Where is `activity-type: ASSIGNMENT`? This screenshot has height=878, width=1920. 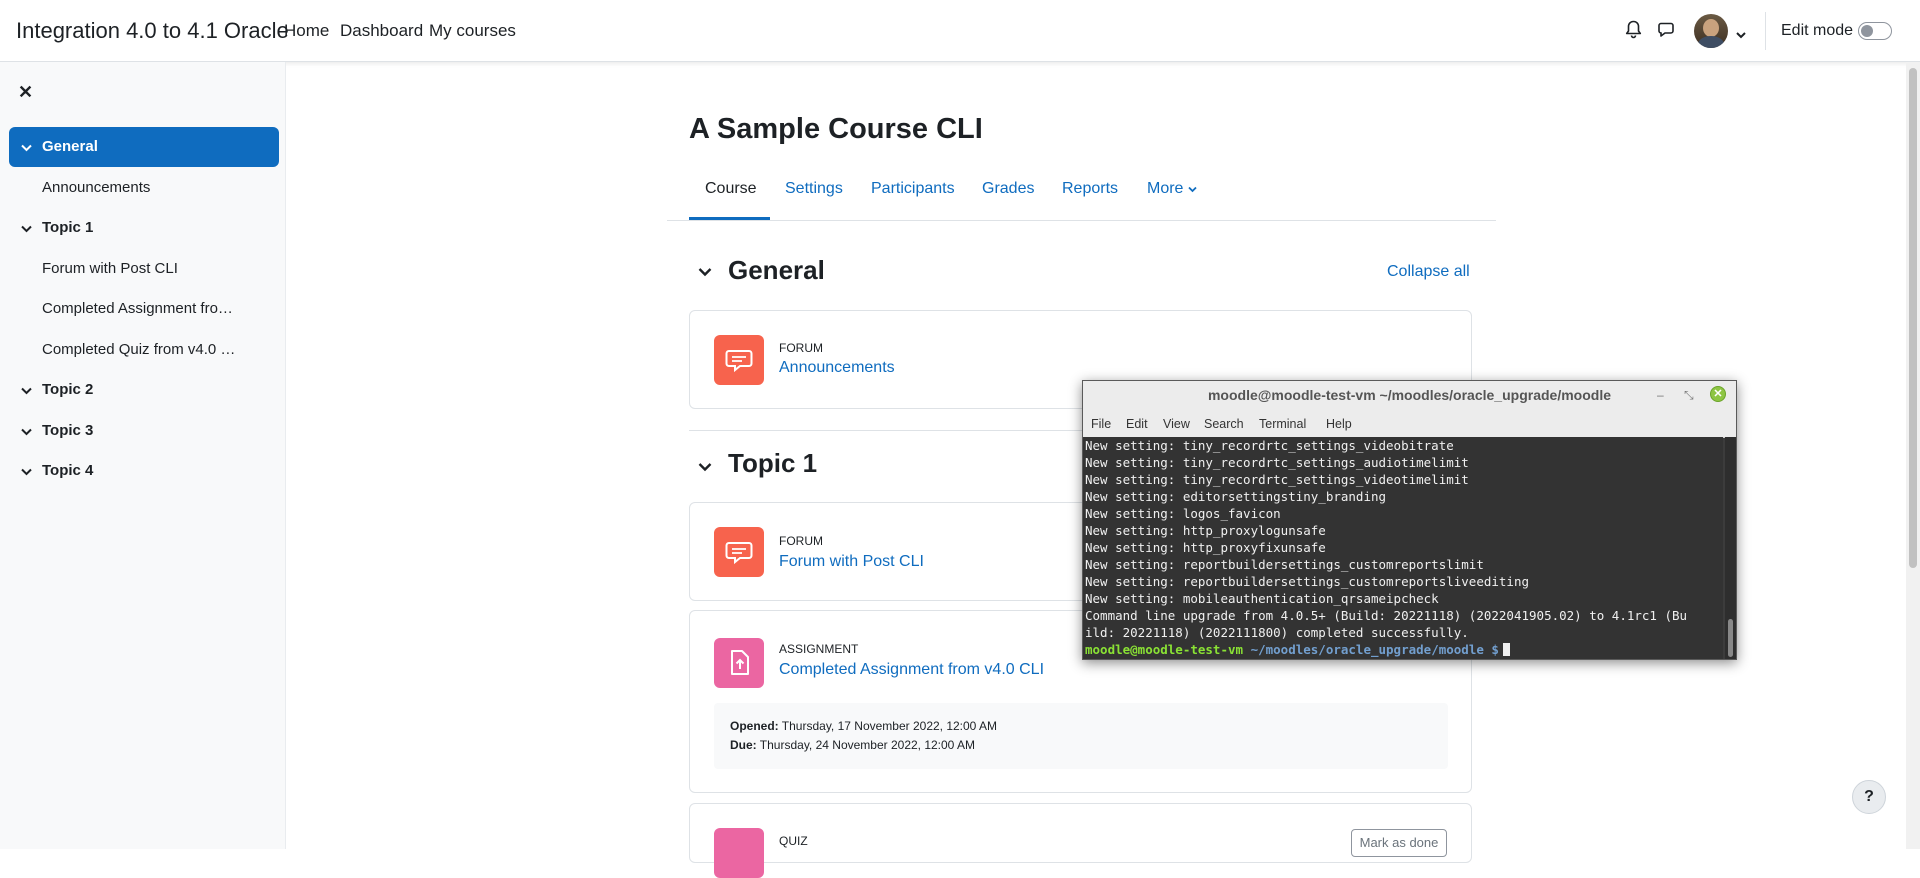
activity-type: ASSIGNMENT is located at coordinates (819, 649).